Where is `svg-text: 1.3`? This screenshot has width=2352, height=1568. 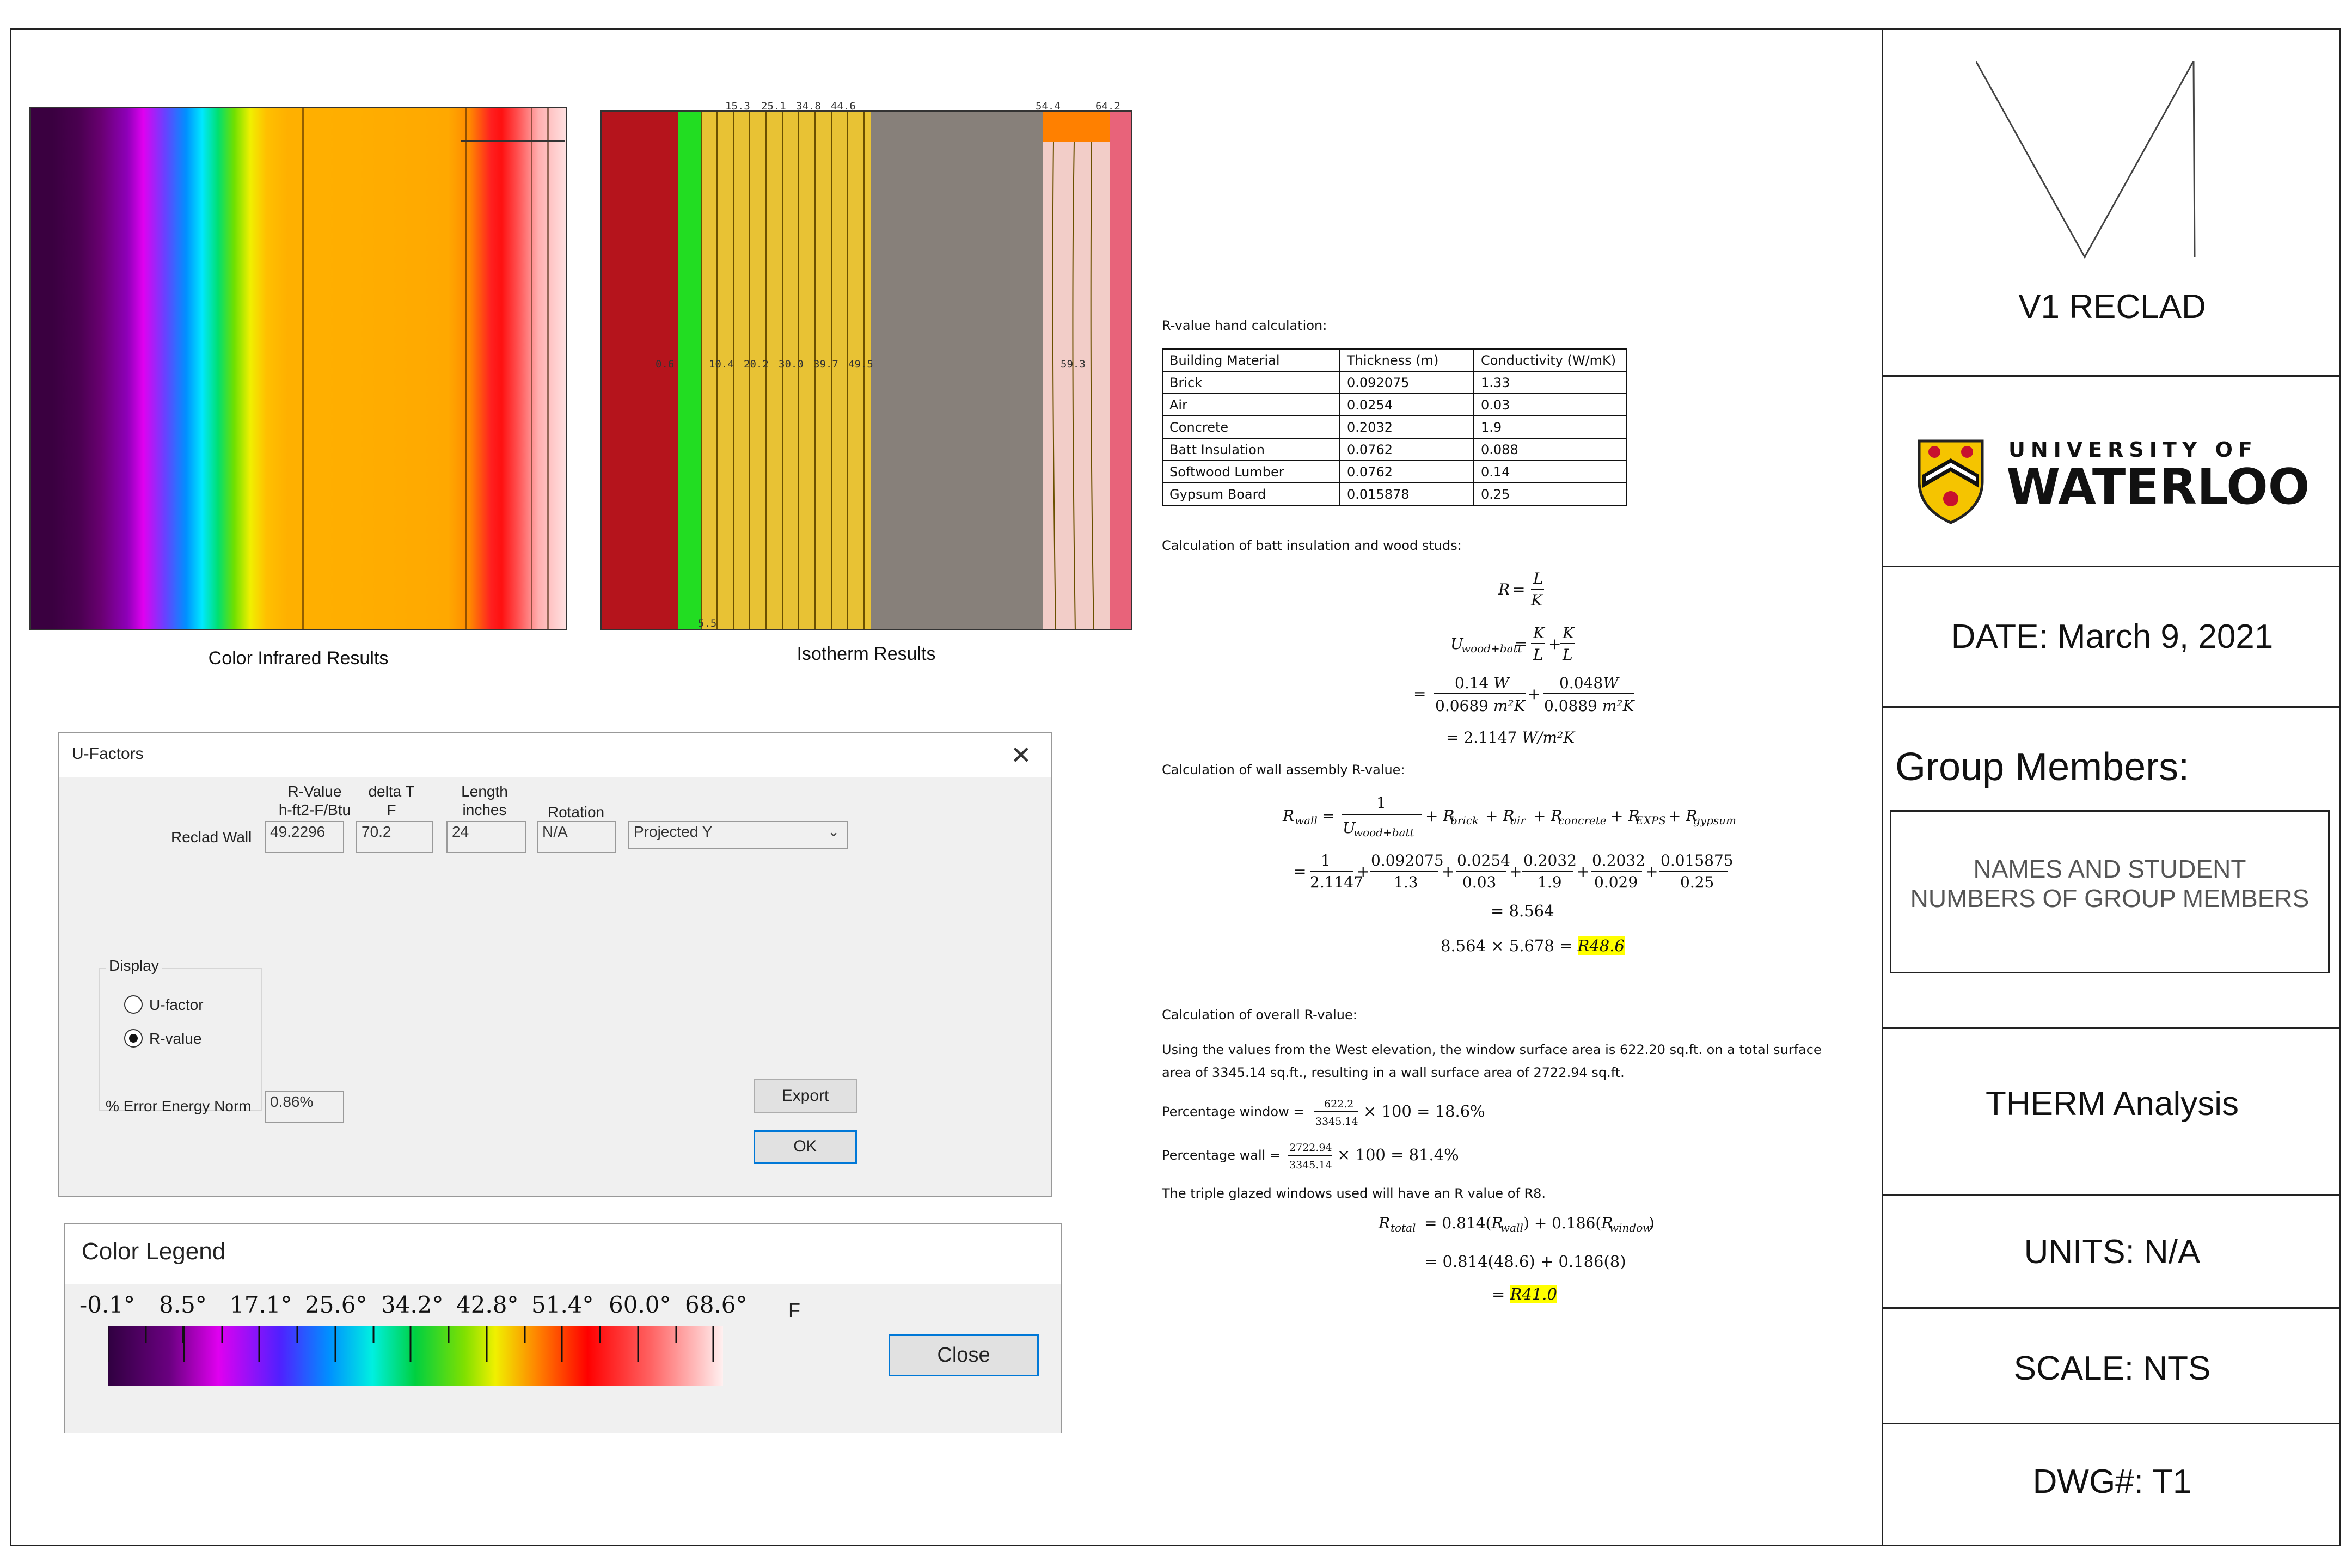 svg-text: 1.3 is located at coordinates (1406, 882).